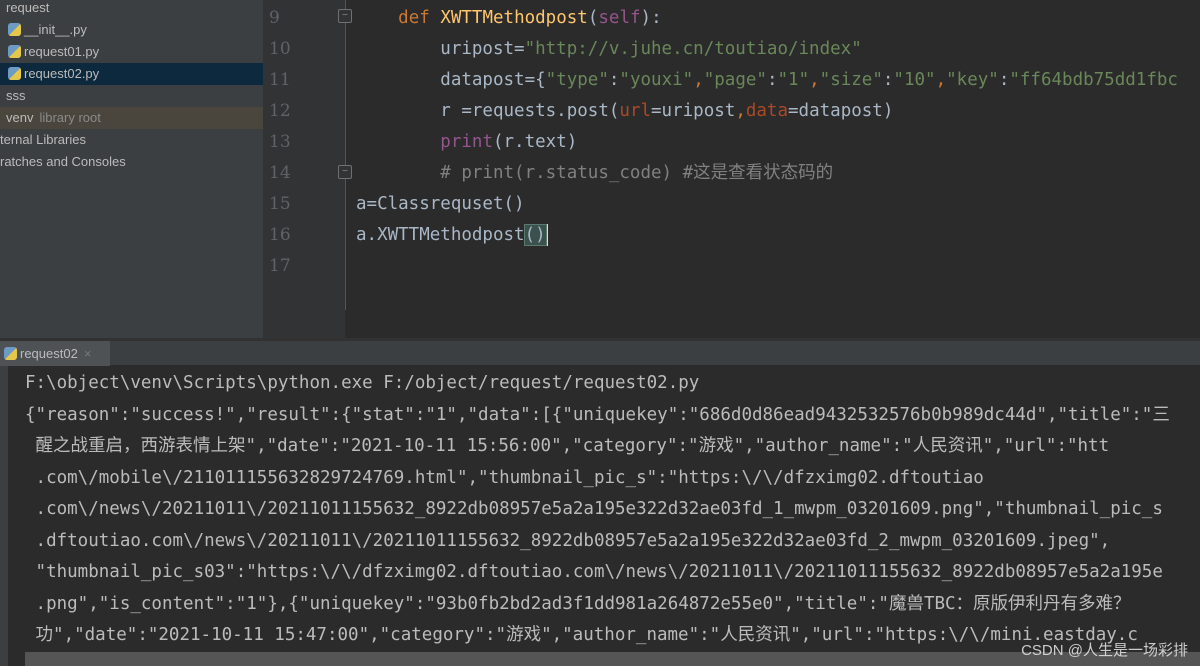 Image resolution: width=1200 pixels, height=666 pixels. What do you see at coordinates (62, 73) in the screenshot?
I see `tree-item-label: request02.py` at bounding box center [62, 73].